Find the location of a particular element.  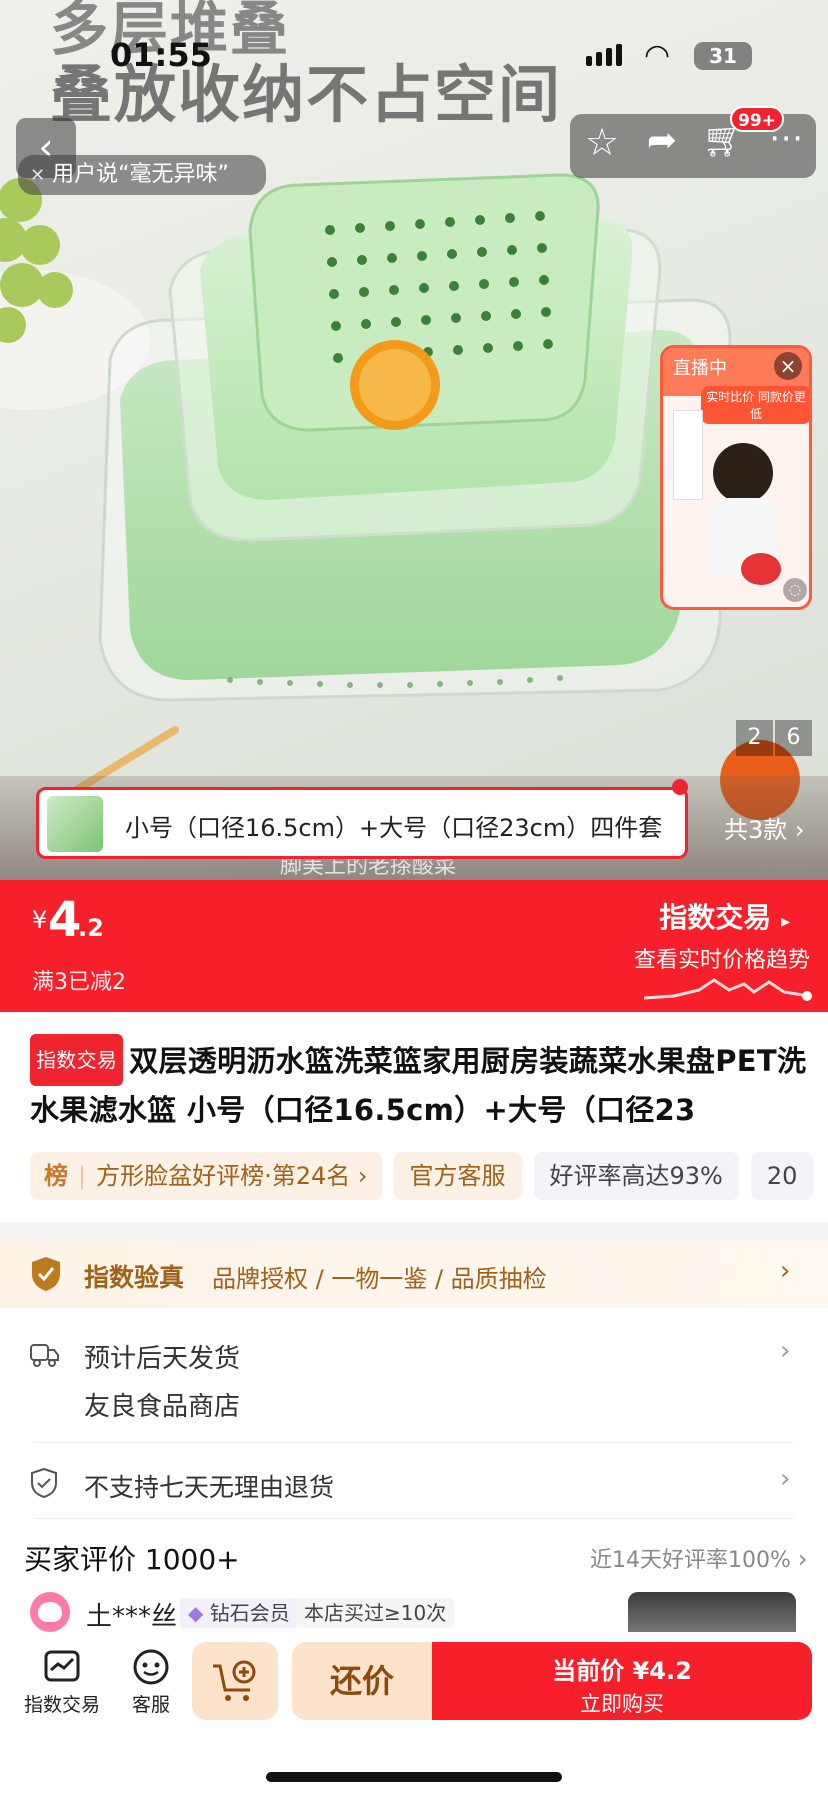

member-badge: ◆ 钻石会员 is located at coordinates (239, 1613).